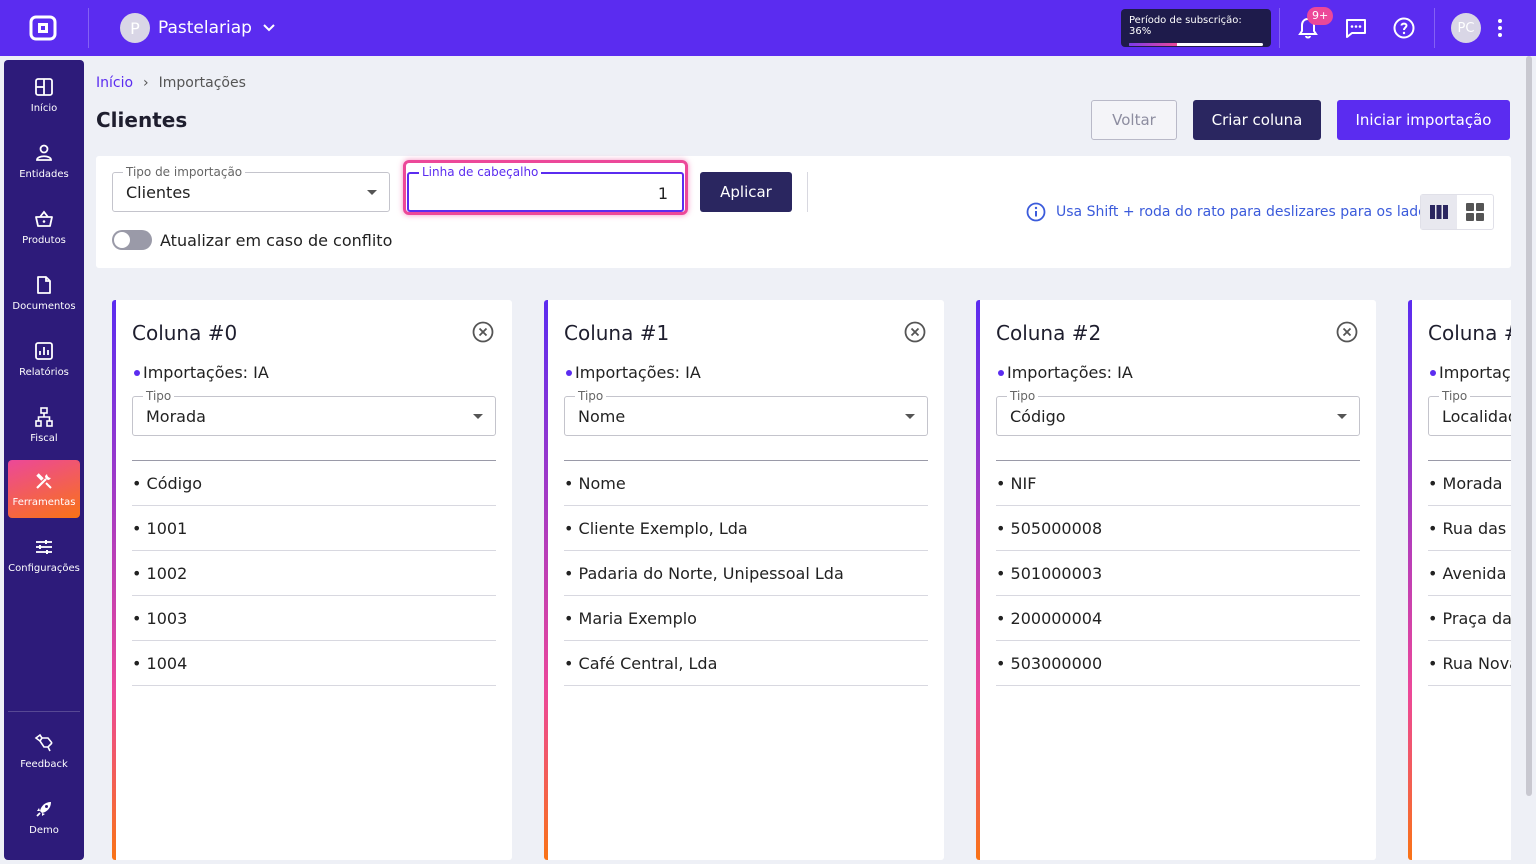 This screenshot has width=1536, height=864. I want to click on column-sample-row: • 1004, so click(314, 663).